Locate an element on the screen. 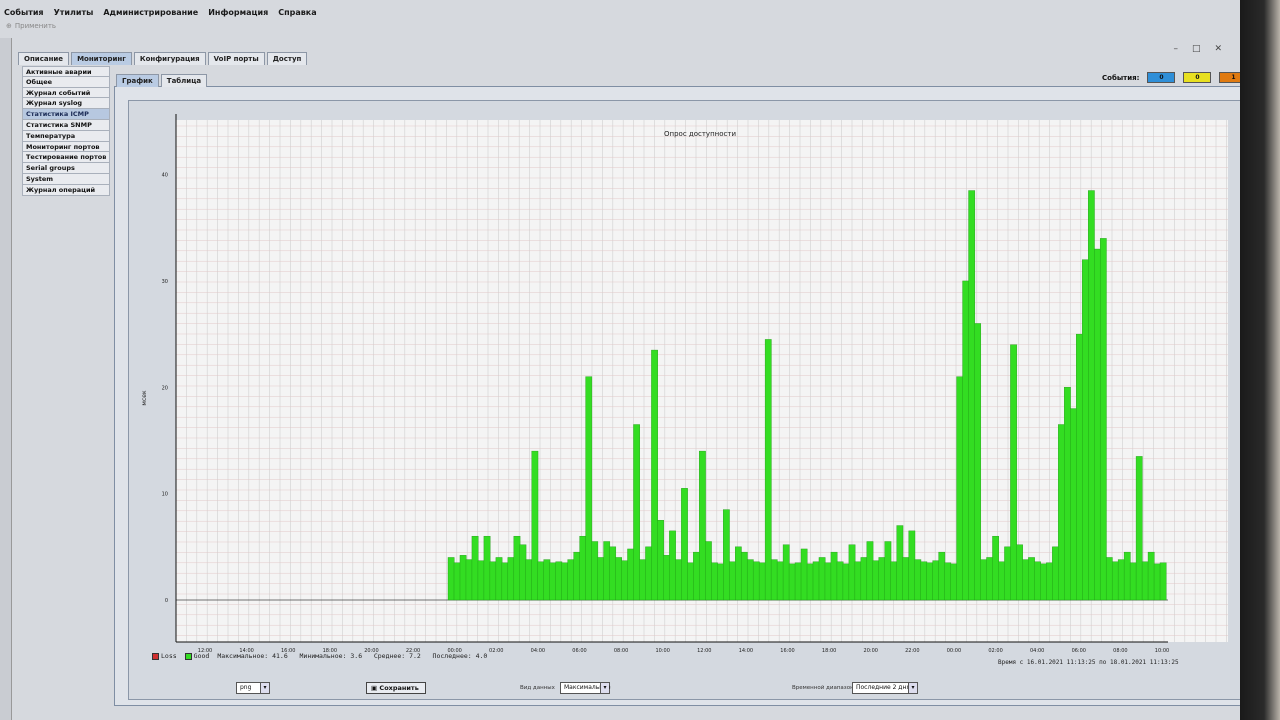  x-tick-label: 08:00 is located at coordinates (1120, 651).